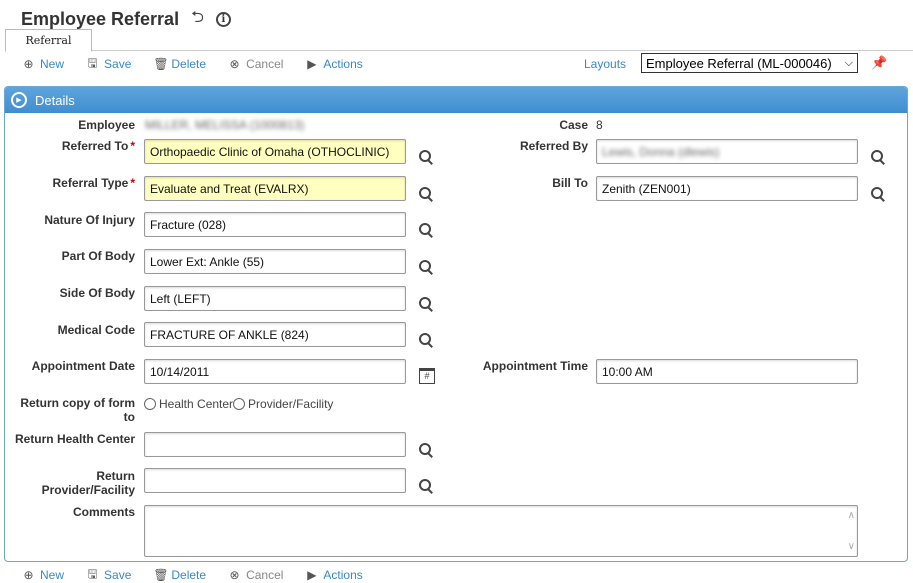 The width and height of the screenshot is (913, 583). What do you see at coordinates (291, 404) in the screenshot?
I see `provider-facility-radio-label: Provider/Facility` at bounding box center [291, 404].